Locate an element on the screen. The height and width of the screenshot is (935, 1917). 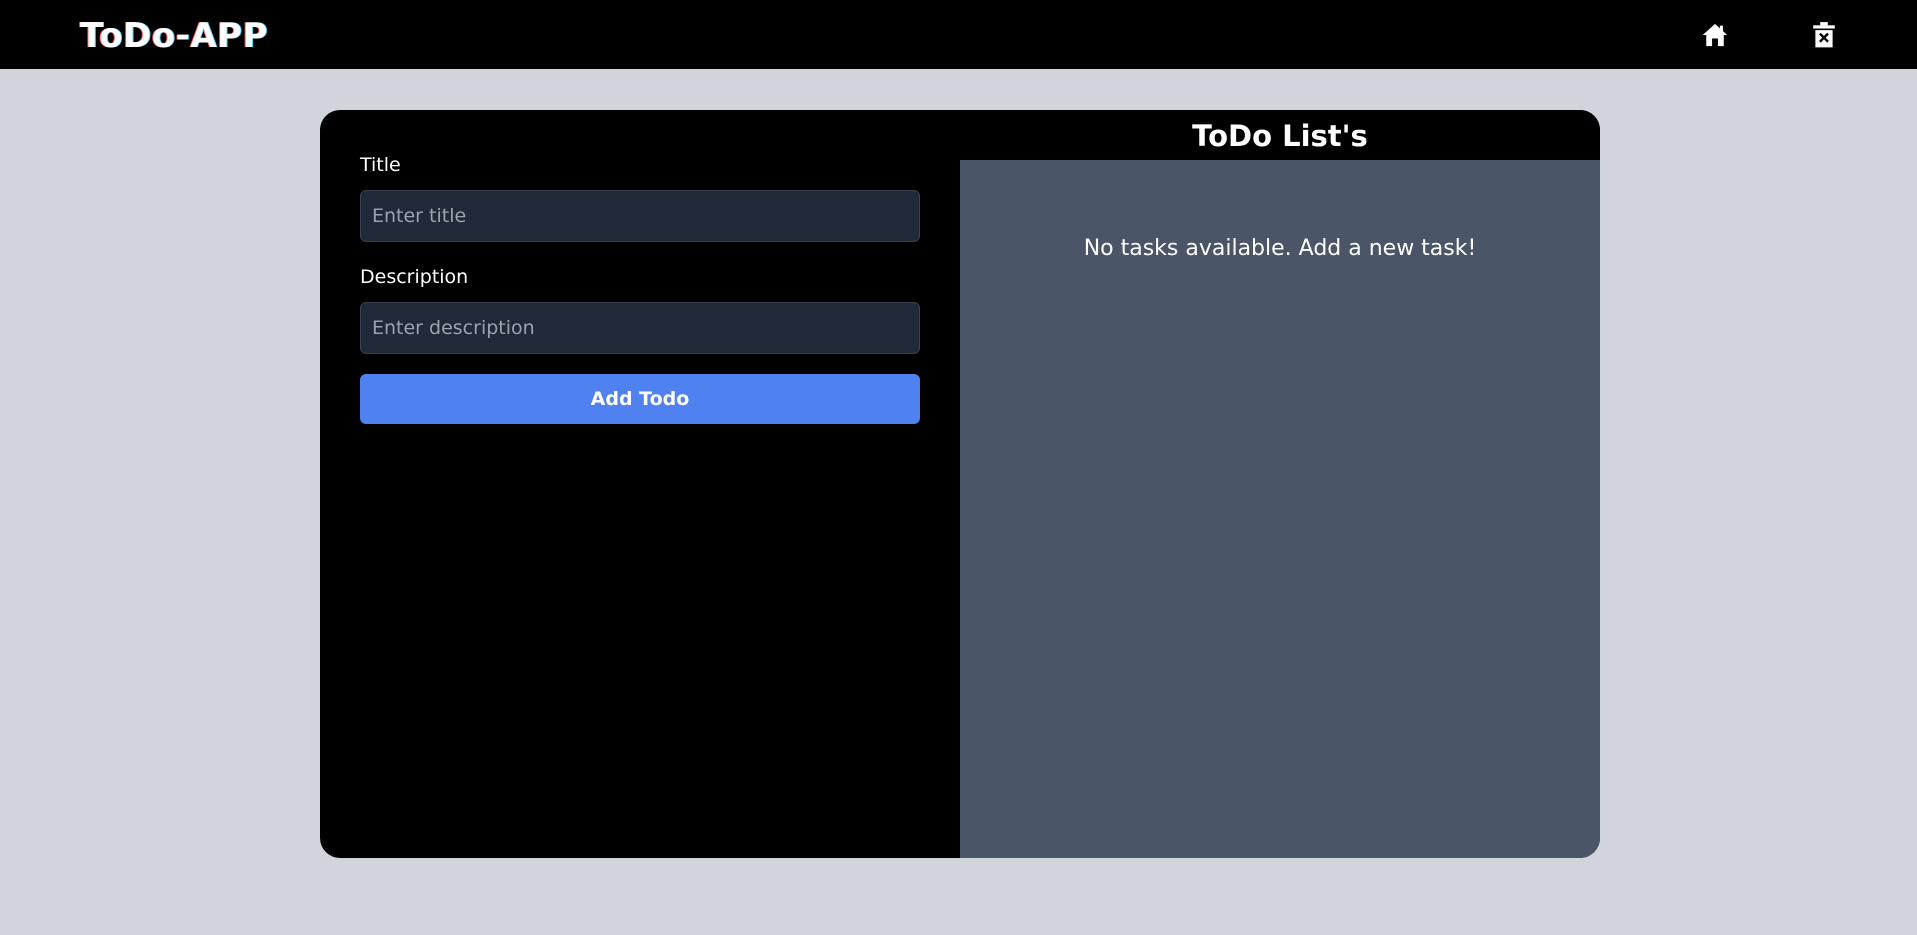
title-label: Title is located at coordinates (380, 165).